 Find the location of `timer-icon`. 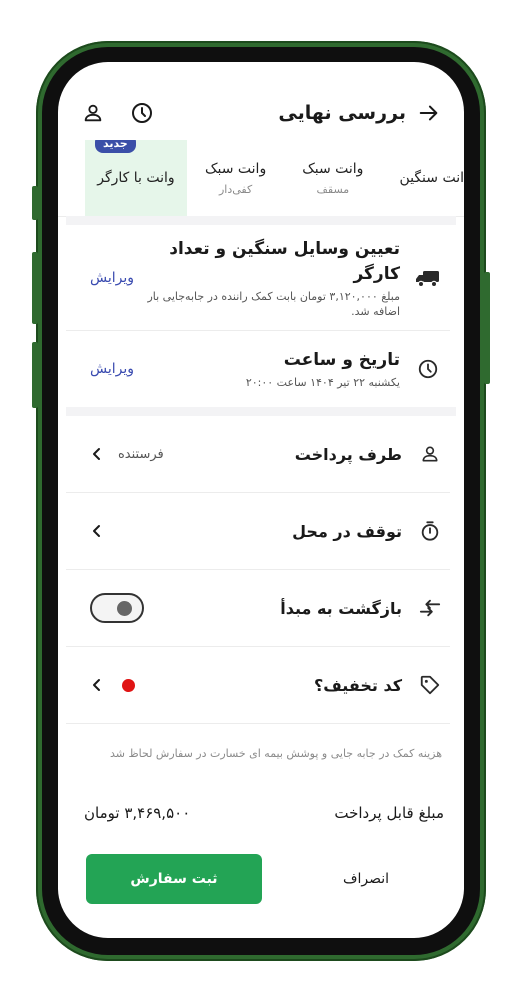

timer-icon is located at coordinates (430, 531).